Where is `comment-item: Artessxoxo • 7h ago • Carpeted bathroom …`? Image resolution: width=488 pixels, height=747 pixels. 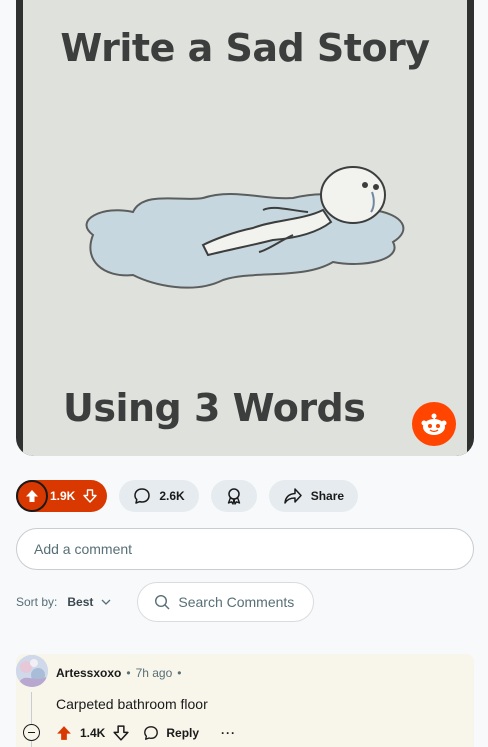
comment-item: Artessxoxo • 7h ago • Carpeted bathroom … is located at coordinates (245, 700).